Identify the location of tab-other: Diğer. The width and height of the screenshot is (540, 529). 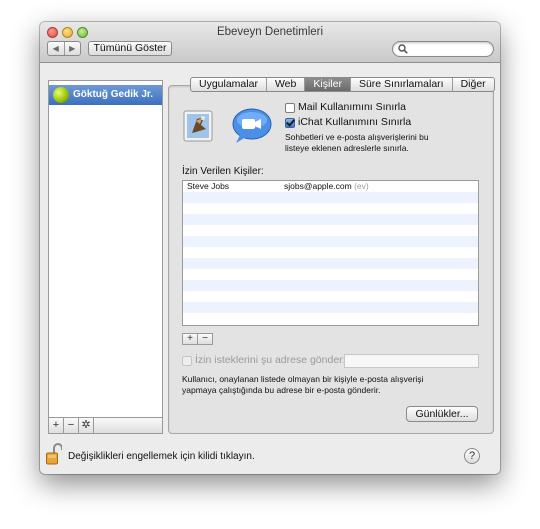
(473, 84).